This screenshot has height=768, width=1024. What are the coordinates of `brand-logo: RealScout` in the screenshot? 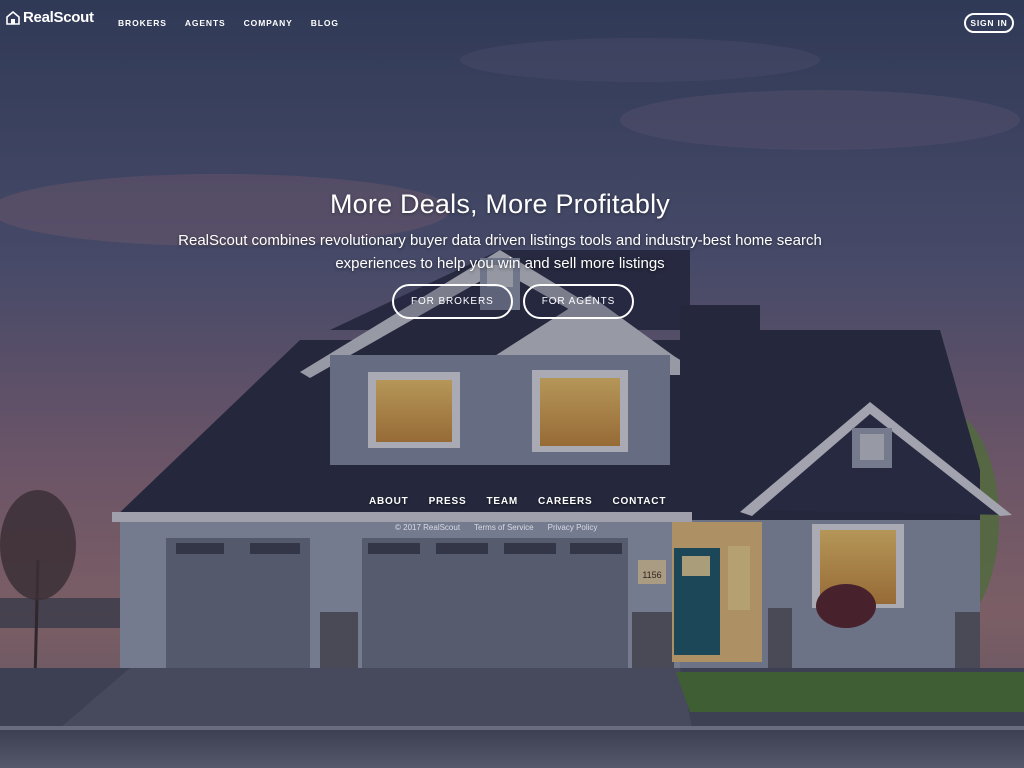 It's located at (50, 17).